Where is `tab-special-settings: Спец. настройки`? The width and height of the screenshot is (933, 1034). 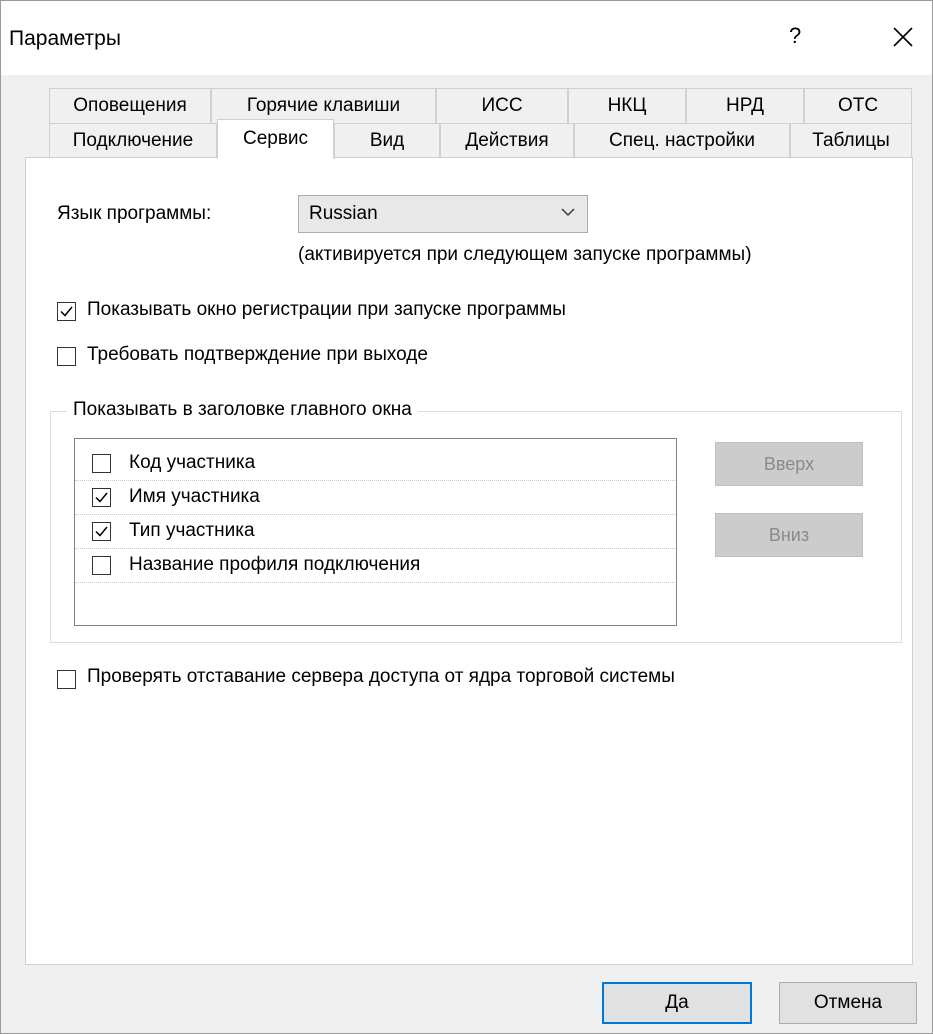 tab-special-settings: Спец. настройки is located at coordinates (682, 141).